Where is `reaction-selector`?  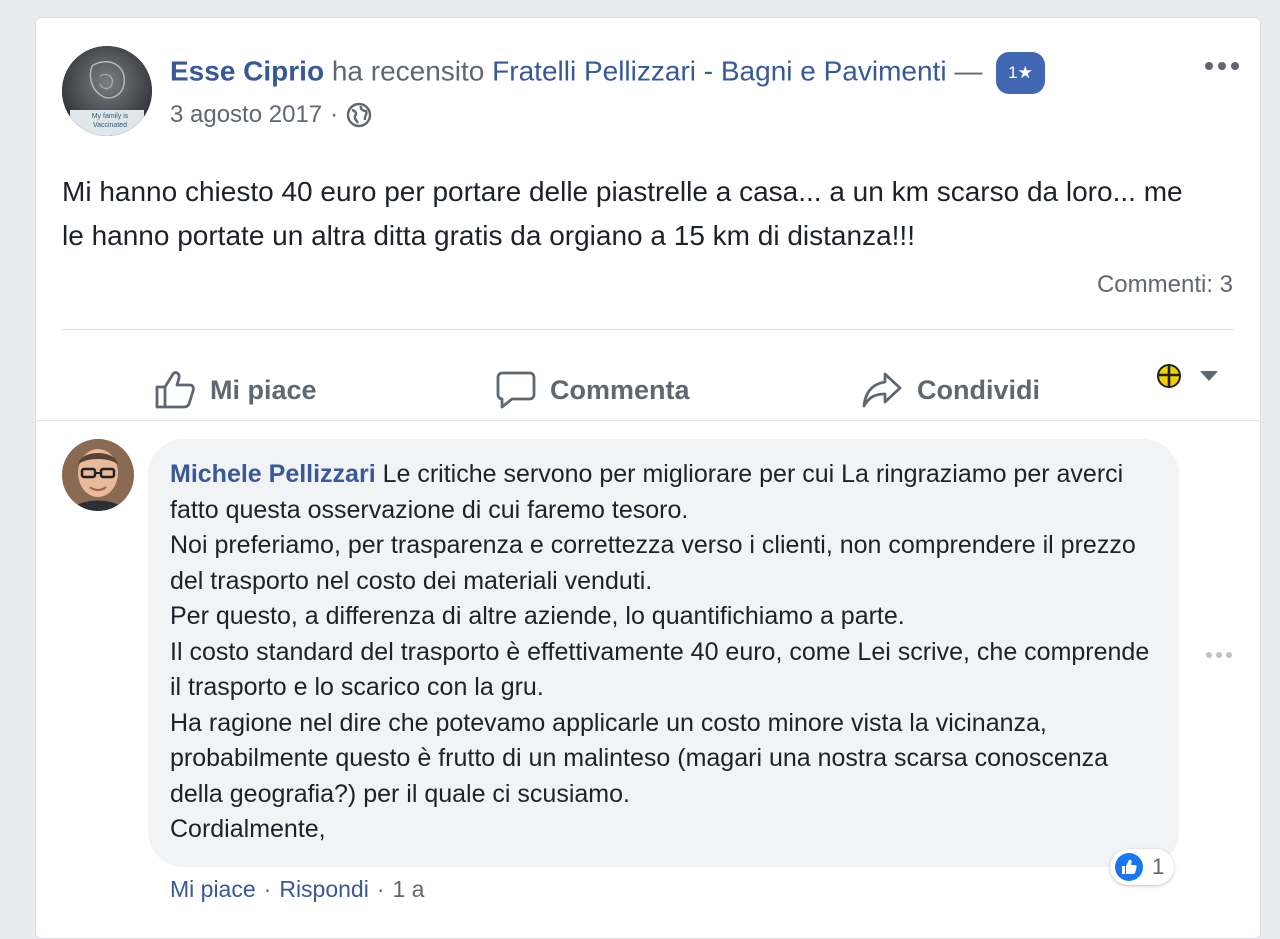 reaction-selector is located at coordinates (1188, 376).